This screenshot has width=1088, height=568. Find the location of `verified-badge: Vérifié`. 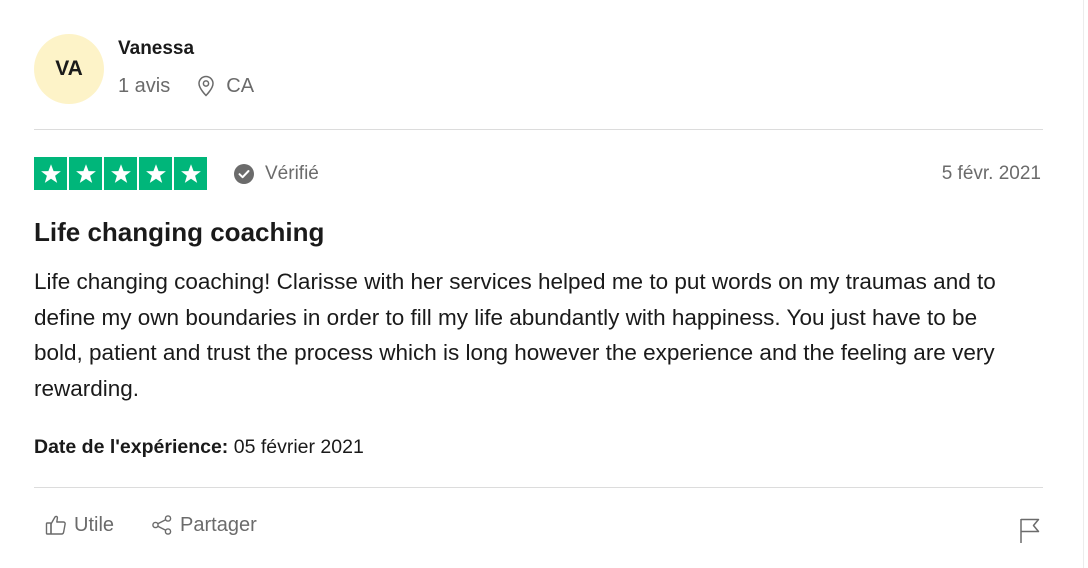

verified-badge: Vérifié is located at coordinates (276, 174).